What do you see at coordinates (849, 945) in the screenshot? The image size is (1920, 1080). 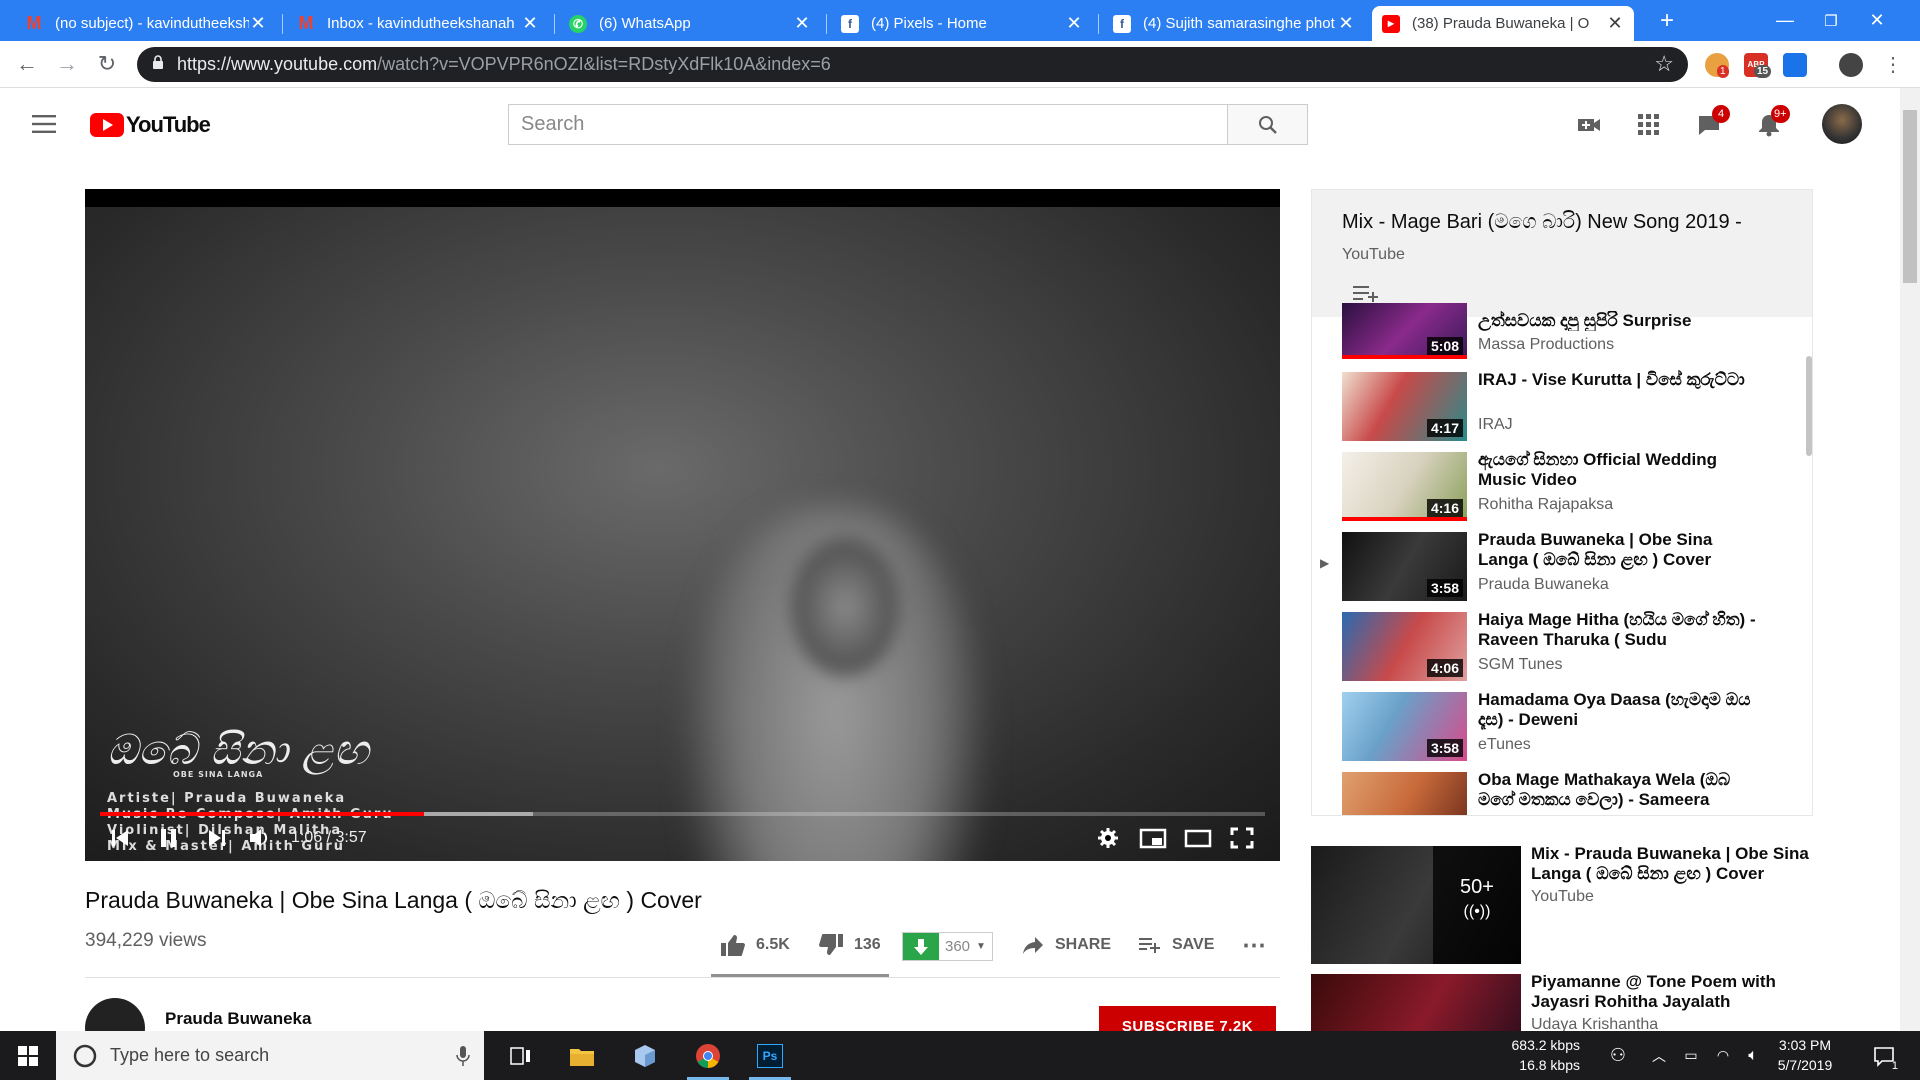 I see `dislike-button: 136` at bounding box center [849, 945].